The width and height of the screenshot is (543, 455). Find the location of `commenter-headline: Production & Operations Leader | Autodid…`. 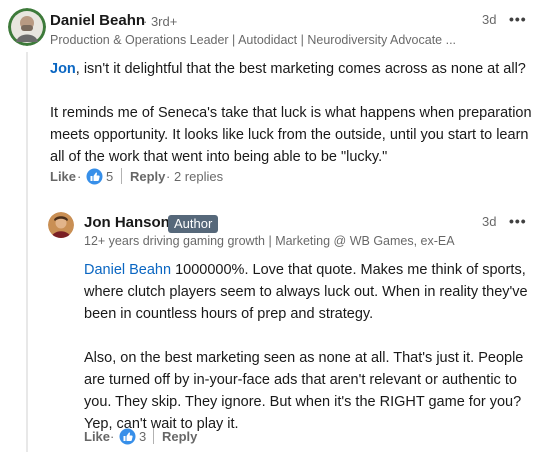

commenter-headline: Production & Operations Leader | Autodid… is located at coordinates (253, 40).